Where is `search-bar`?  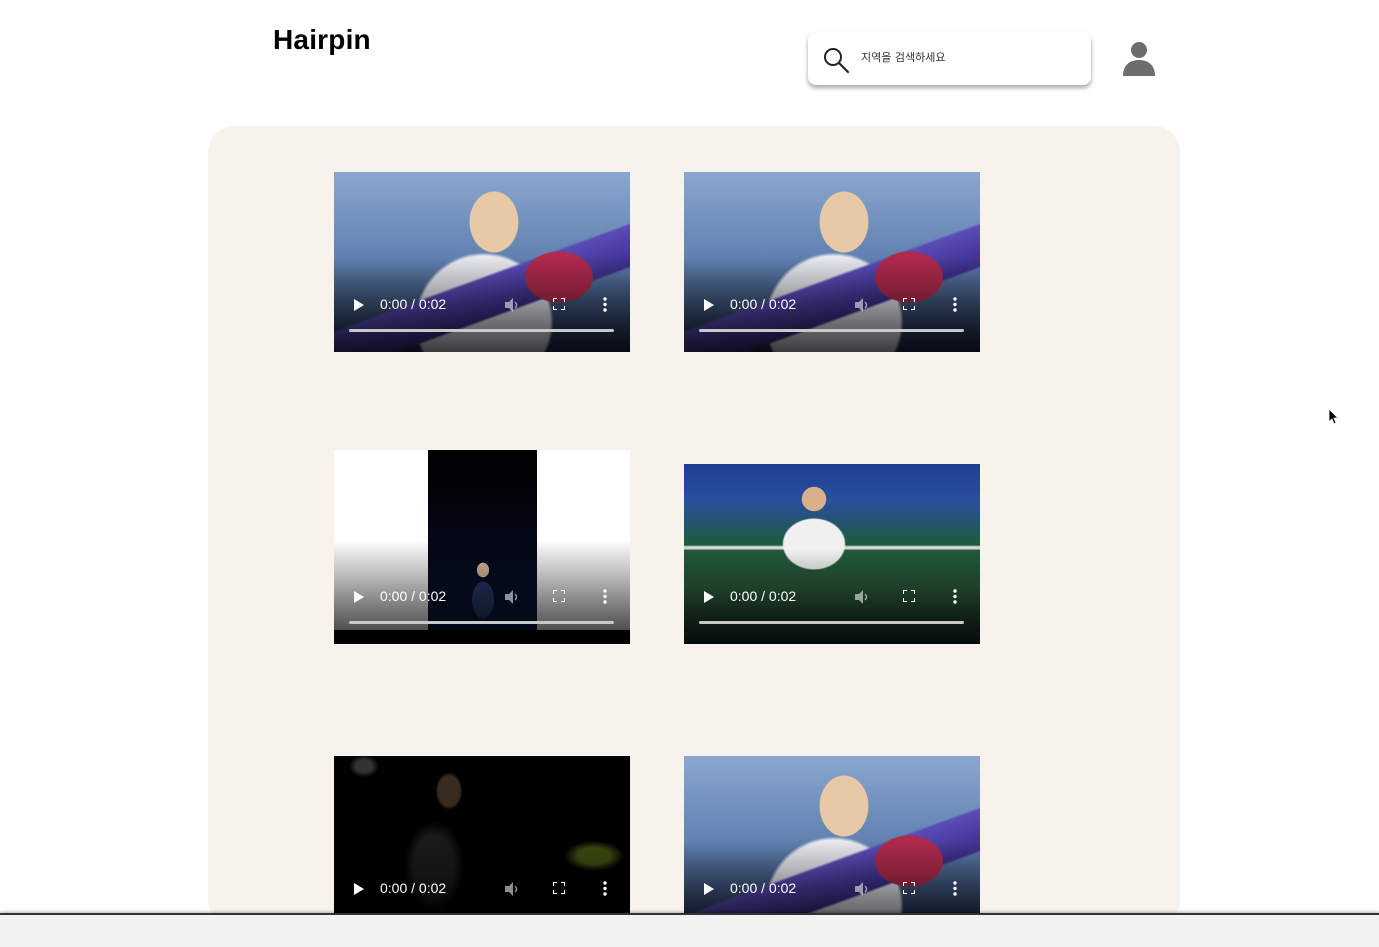 search-bar is located at coordinates (949, 58).